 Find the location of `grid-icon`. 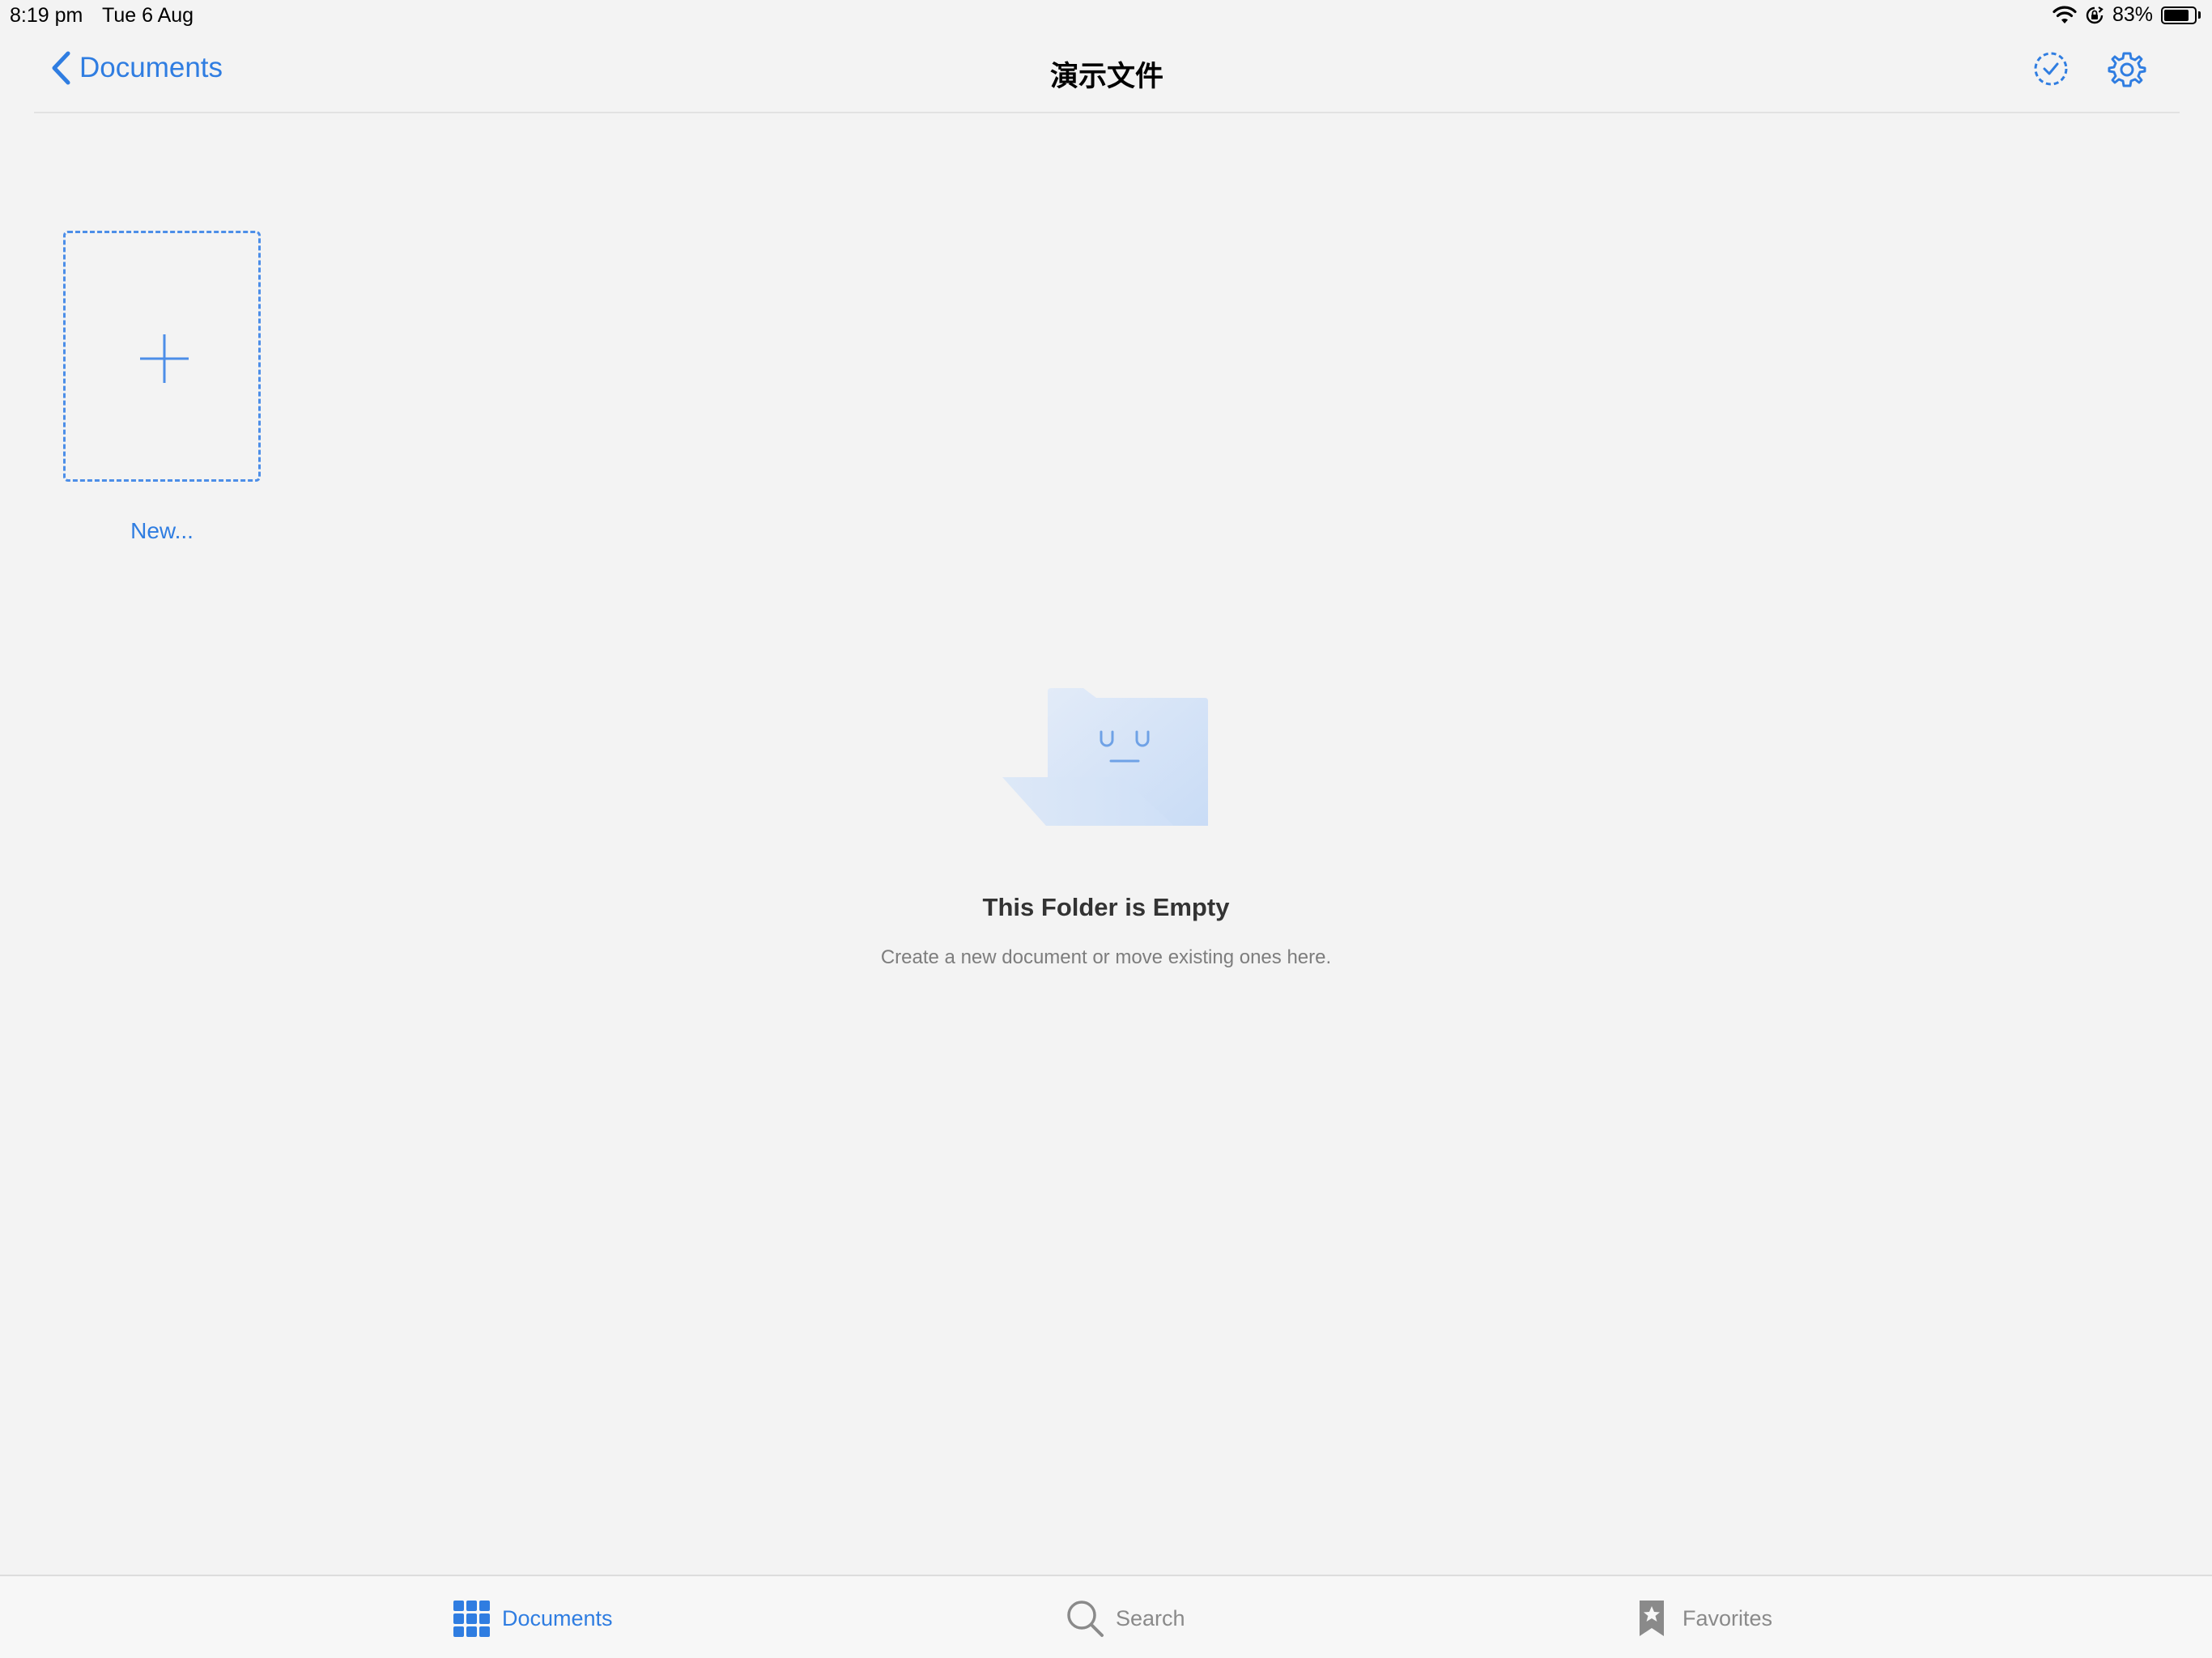

grid-icon is located at coordinates (472, 1619).